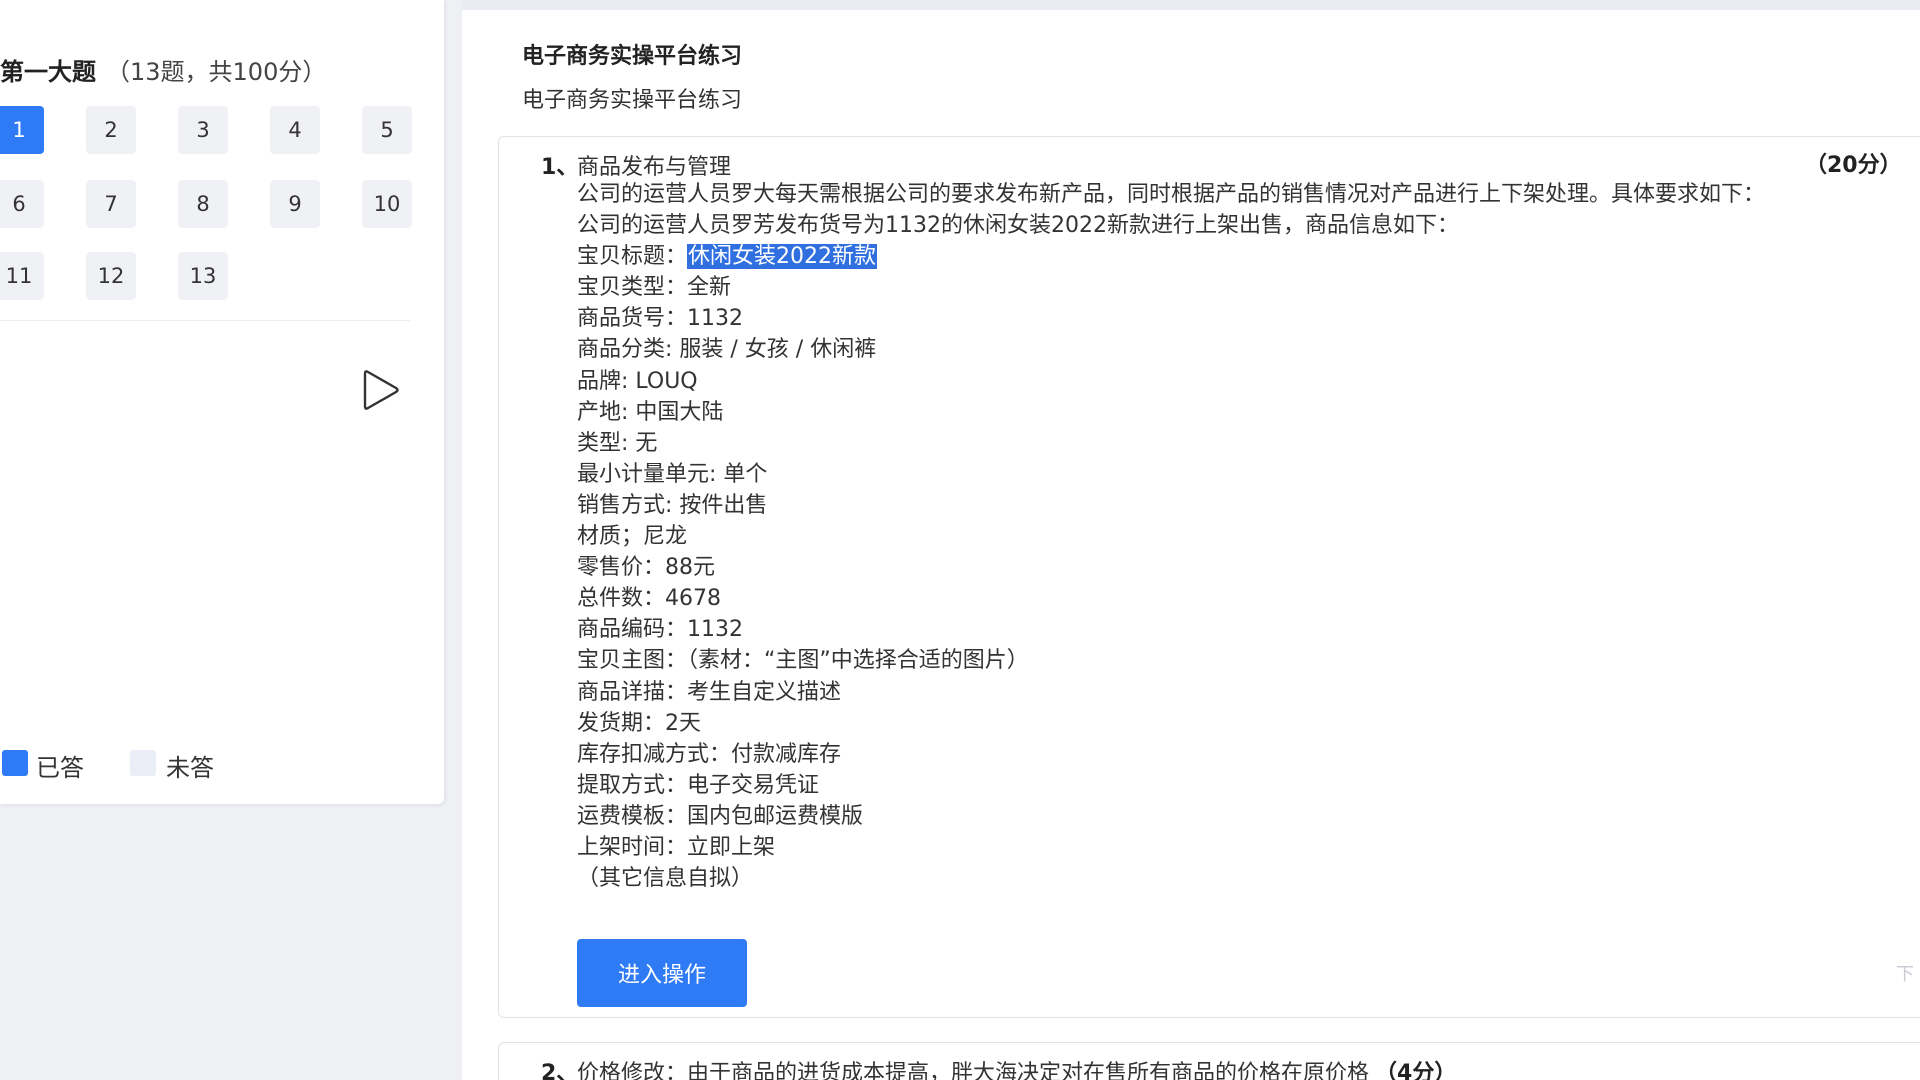 Image resolution: width=1920 pixels, height=1080 pixels. I want to click on product-info-line: 类型: 无, so click(617, 443).